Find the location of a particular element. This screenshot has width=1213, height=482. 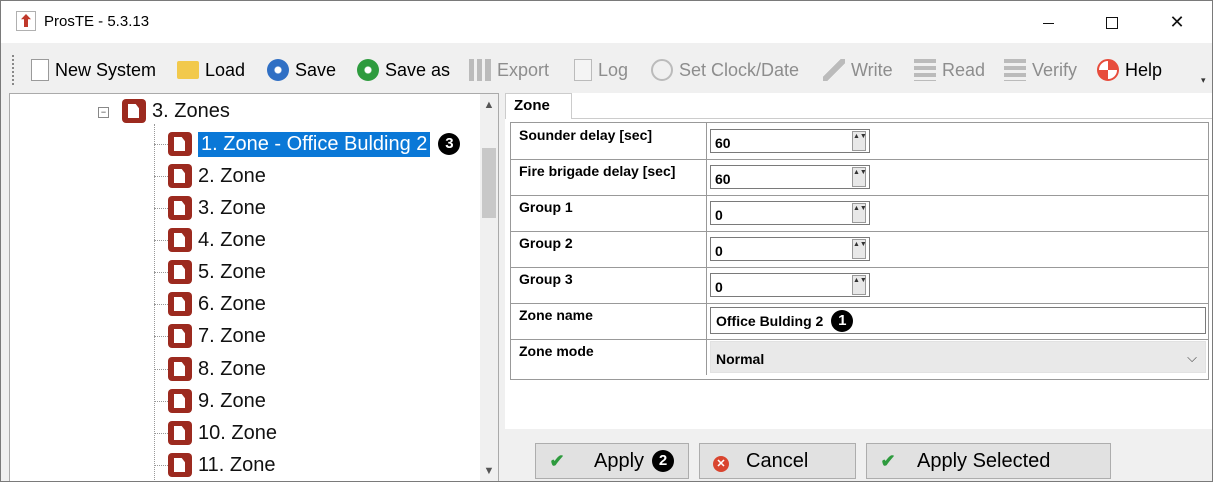

group-2-label: Group 2 is located at coordinates (609, 249).